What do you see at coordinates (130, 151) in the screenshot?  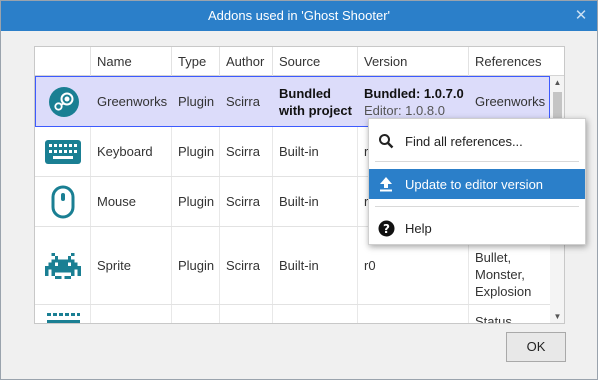 I see `addon-name: Keyboard` at bounding box center [130, 151].